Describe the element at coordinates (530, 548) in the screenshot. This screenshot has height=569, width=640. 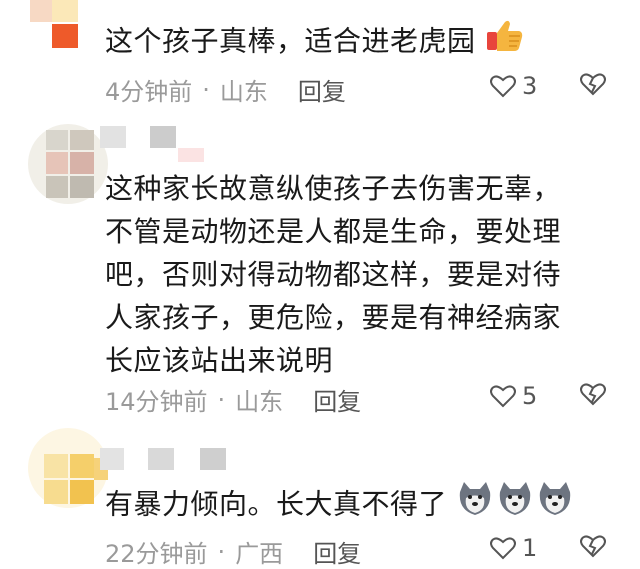
I see `like-count: 1` at that location.